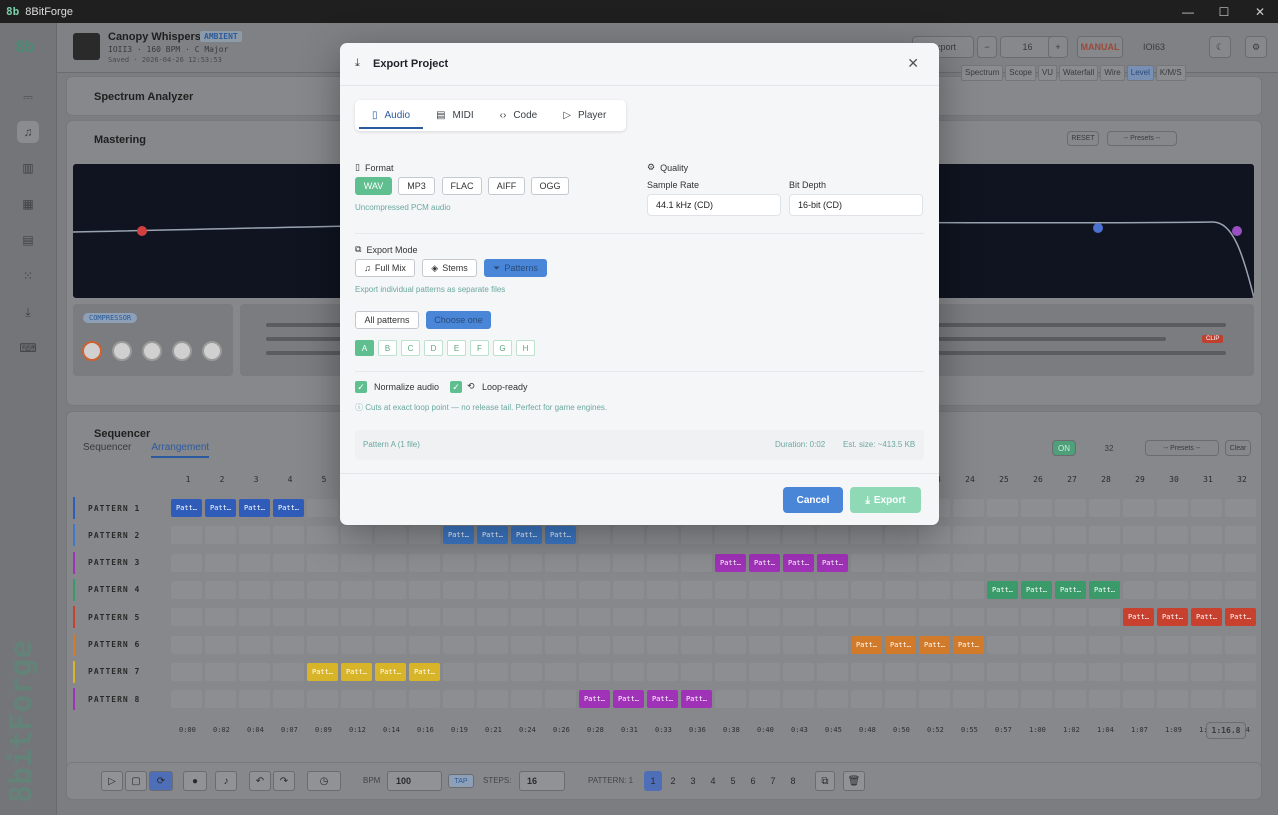  Describe the element at coordinates (674, 167) in the screenshot. I see `quality-label: Quality` at that location.